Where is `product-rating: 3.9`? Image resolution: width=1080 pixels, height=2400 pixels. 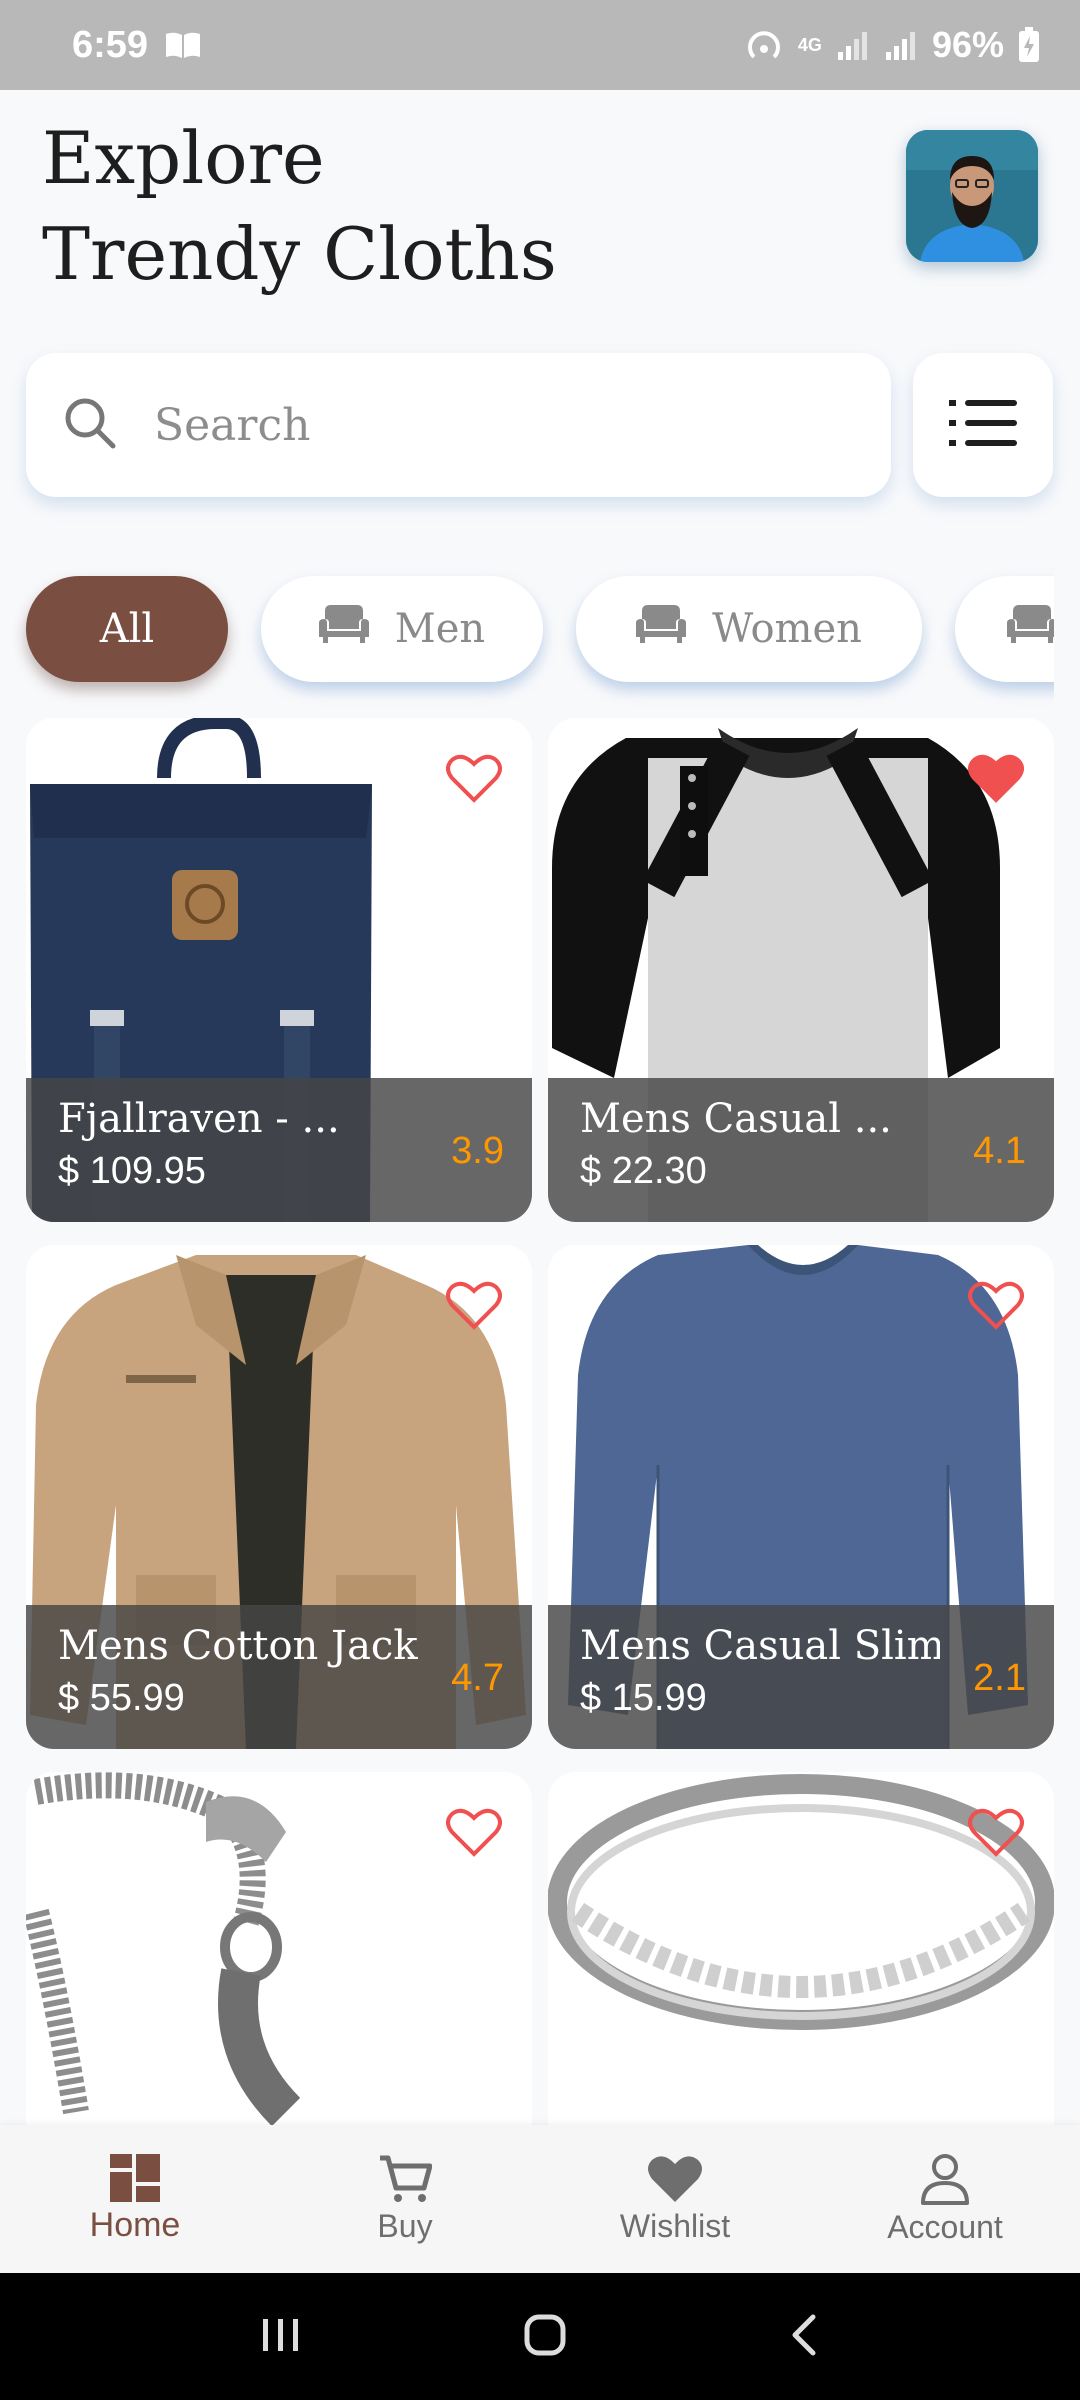
product-rating: 3.9 is located at coordinates (477, 1151).